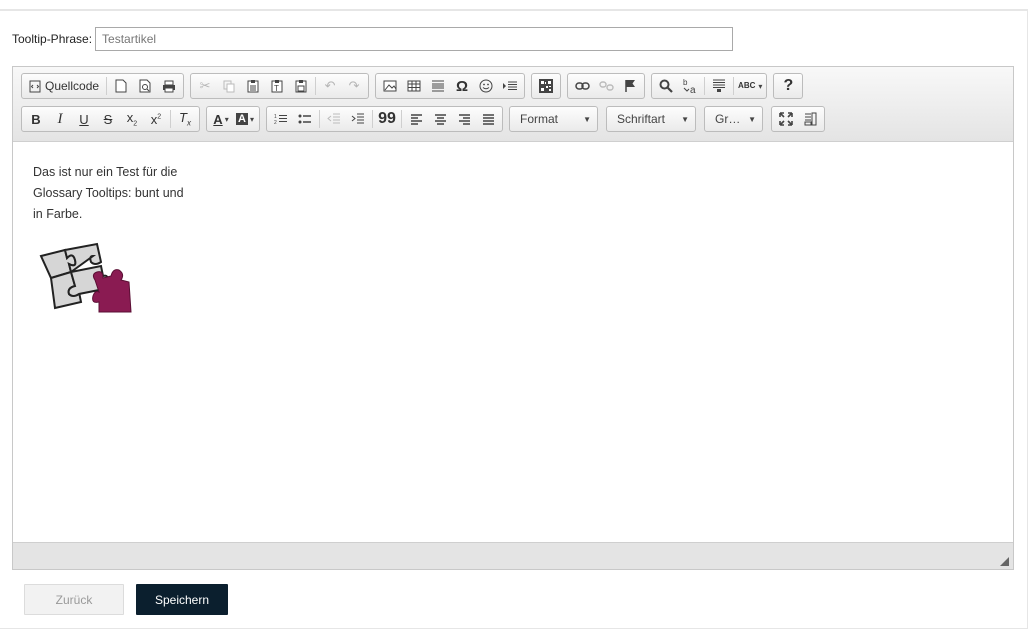 Image resolution: width=1031 pixels, height=641 pixels. I want to click on bulleted-list-icon, so click(304, 119).